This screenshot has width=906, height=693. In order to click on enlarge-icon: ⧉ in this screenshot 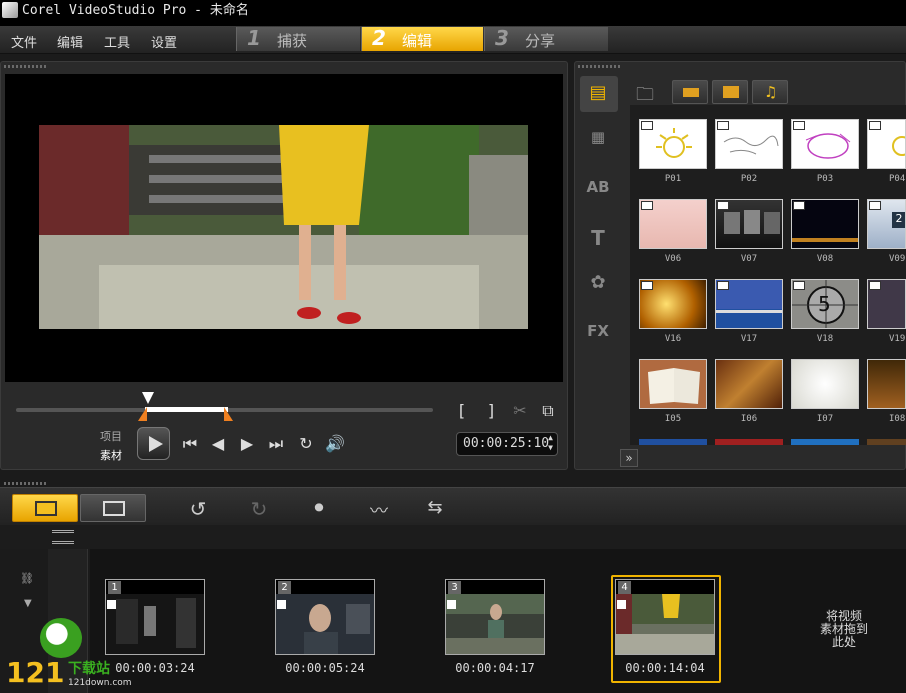, I will do `click(548, 411)`.